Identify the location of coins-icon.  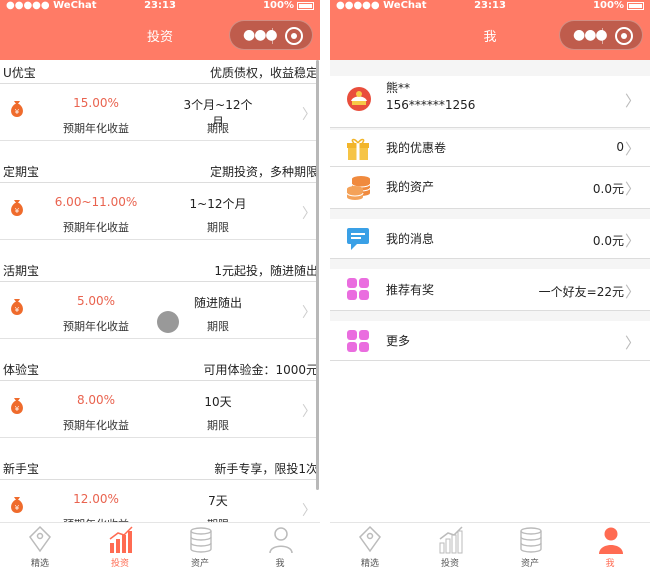
(531, 540).